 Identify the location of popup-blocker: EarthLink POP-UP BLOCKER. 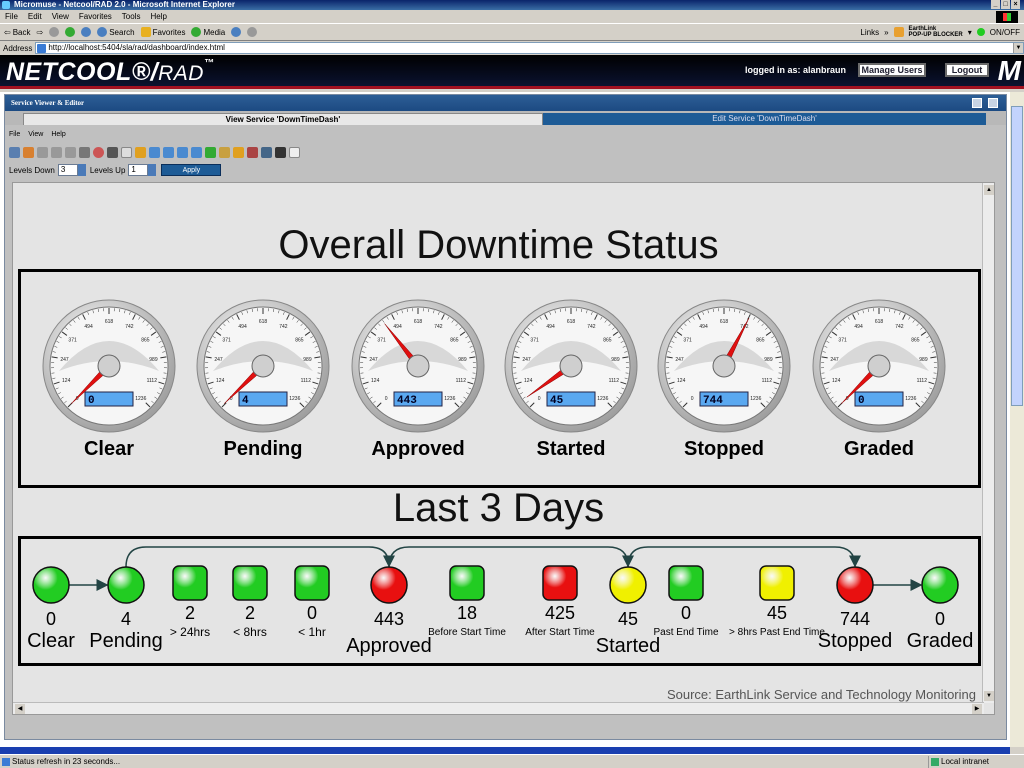
(936, 32).